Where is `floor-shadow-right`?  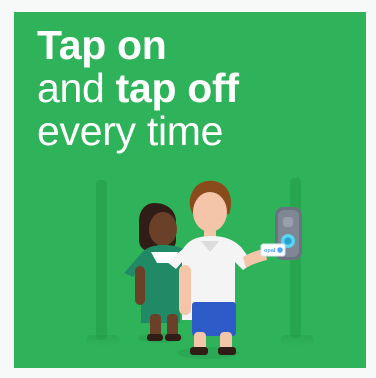
floor-shadow-right is located at coordinates (297, 340).